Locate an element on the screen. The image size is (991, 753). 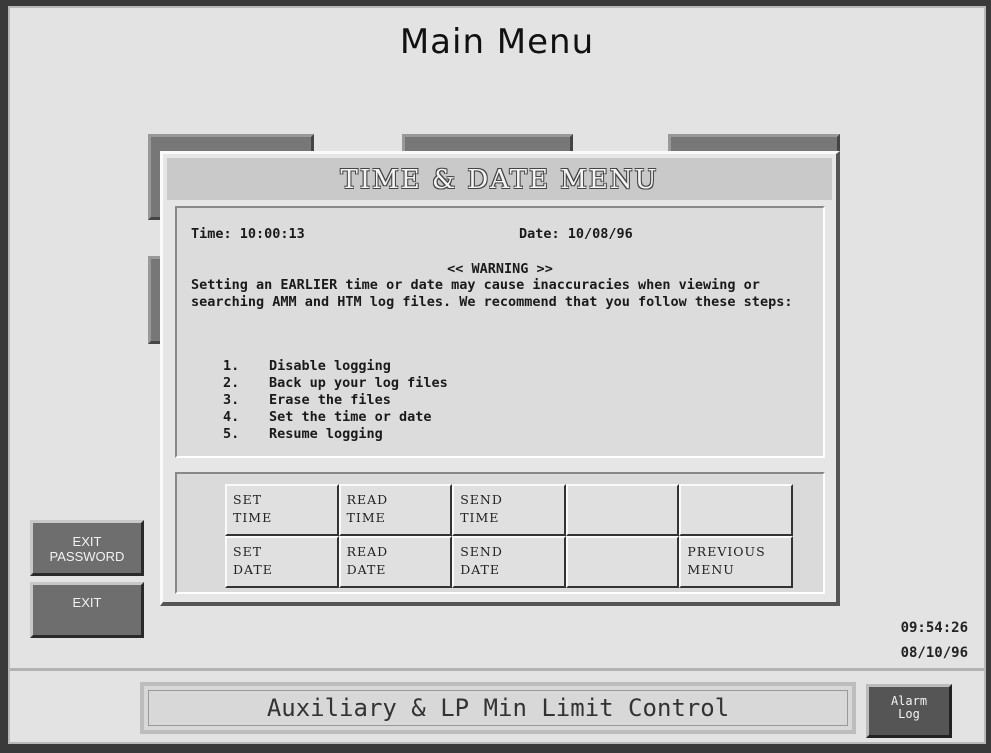
footer-title-box: Auxiliary & LP Min Limit Control is located at coordinates (498, 708).